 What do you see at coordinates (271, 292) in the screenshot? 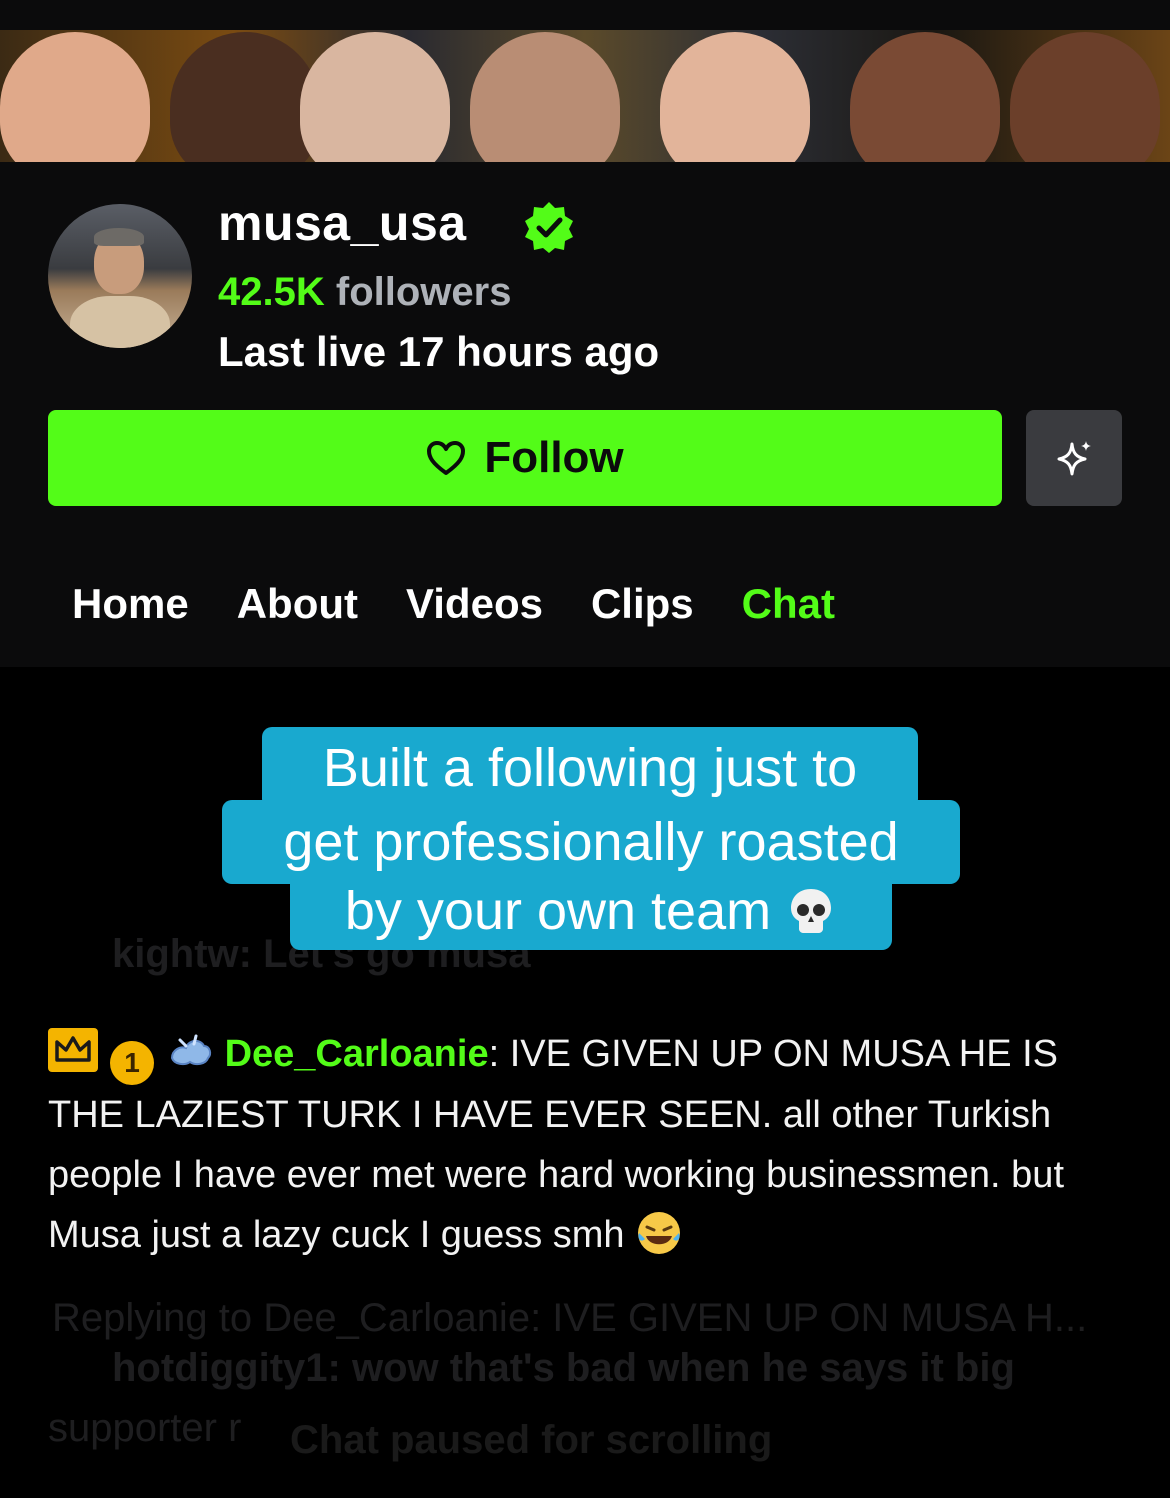
I see `followers-number: 42.5K` at bounding box center [271, 292].